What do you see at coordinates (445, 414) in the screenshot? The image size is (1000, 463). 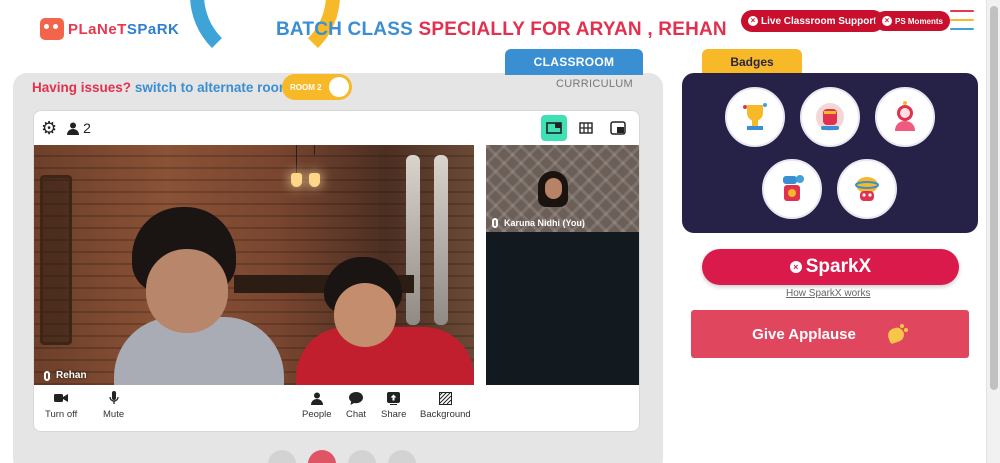 I see `background-label: Background` at bounding box center [445, 414].